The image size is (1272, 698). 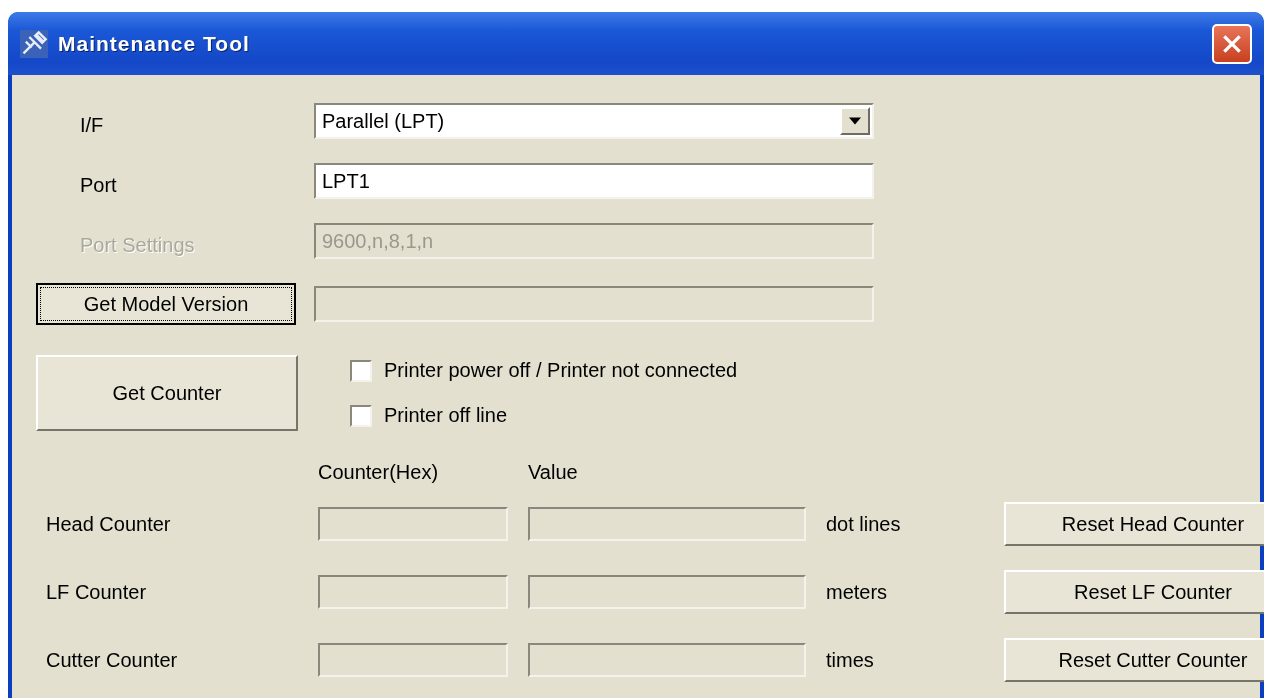 I want to click on close-button, so click(x=1232, y=43).